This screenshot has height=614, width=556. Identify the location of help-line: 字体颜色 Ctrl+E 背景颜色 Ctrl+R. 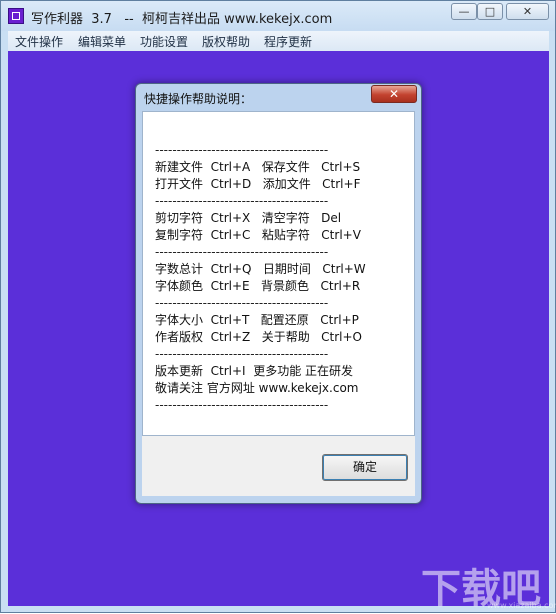
(258, 286).